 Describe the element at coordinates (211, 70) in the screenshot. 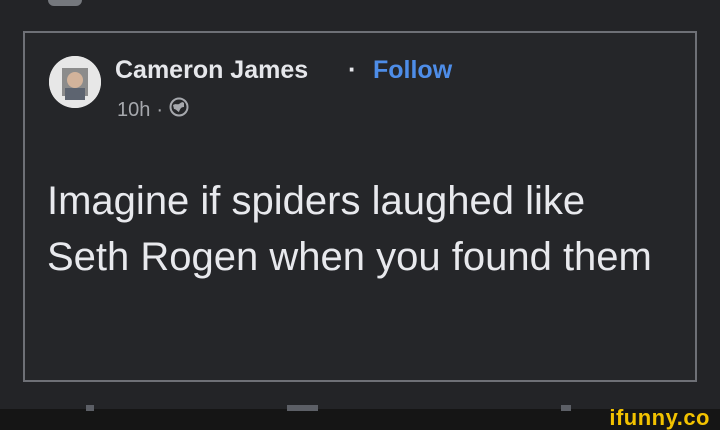

I see `author-name: Cameron James` at that location.